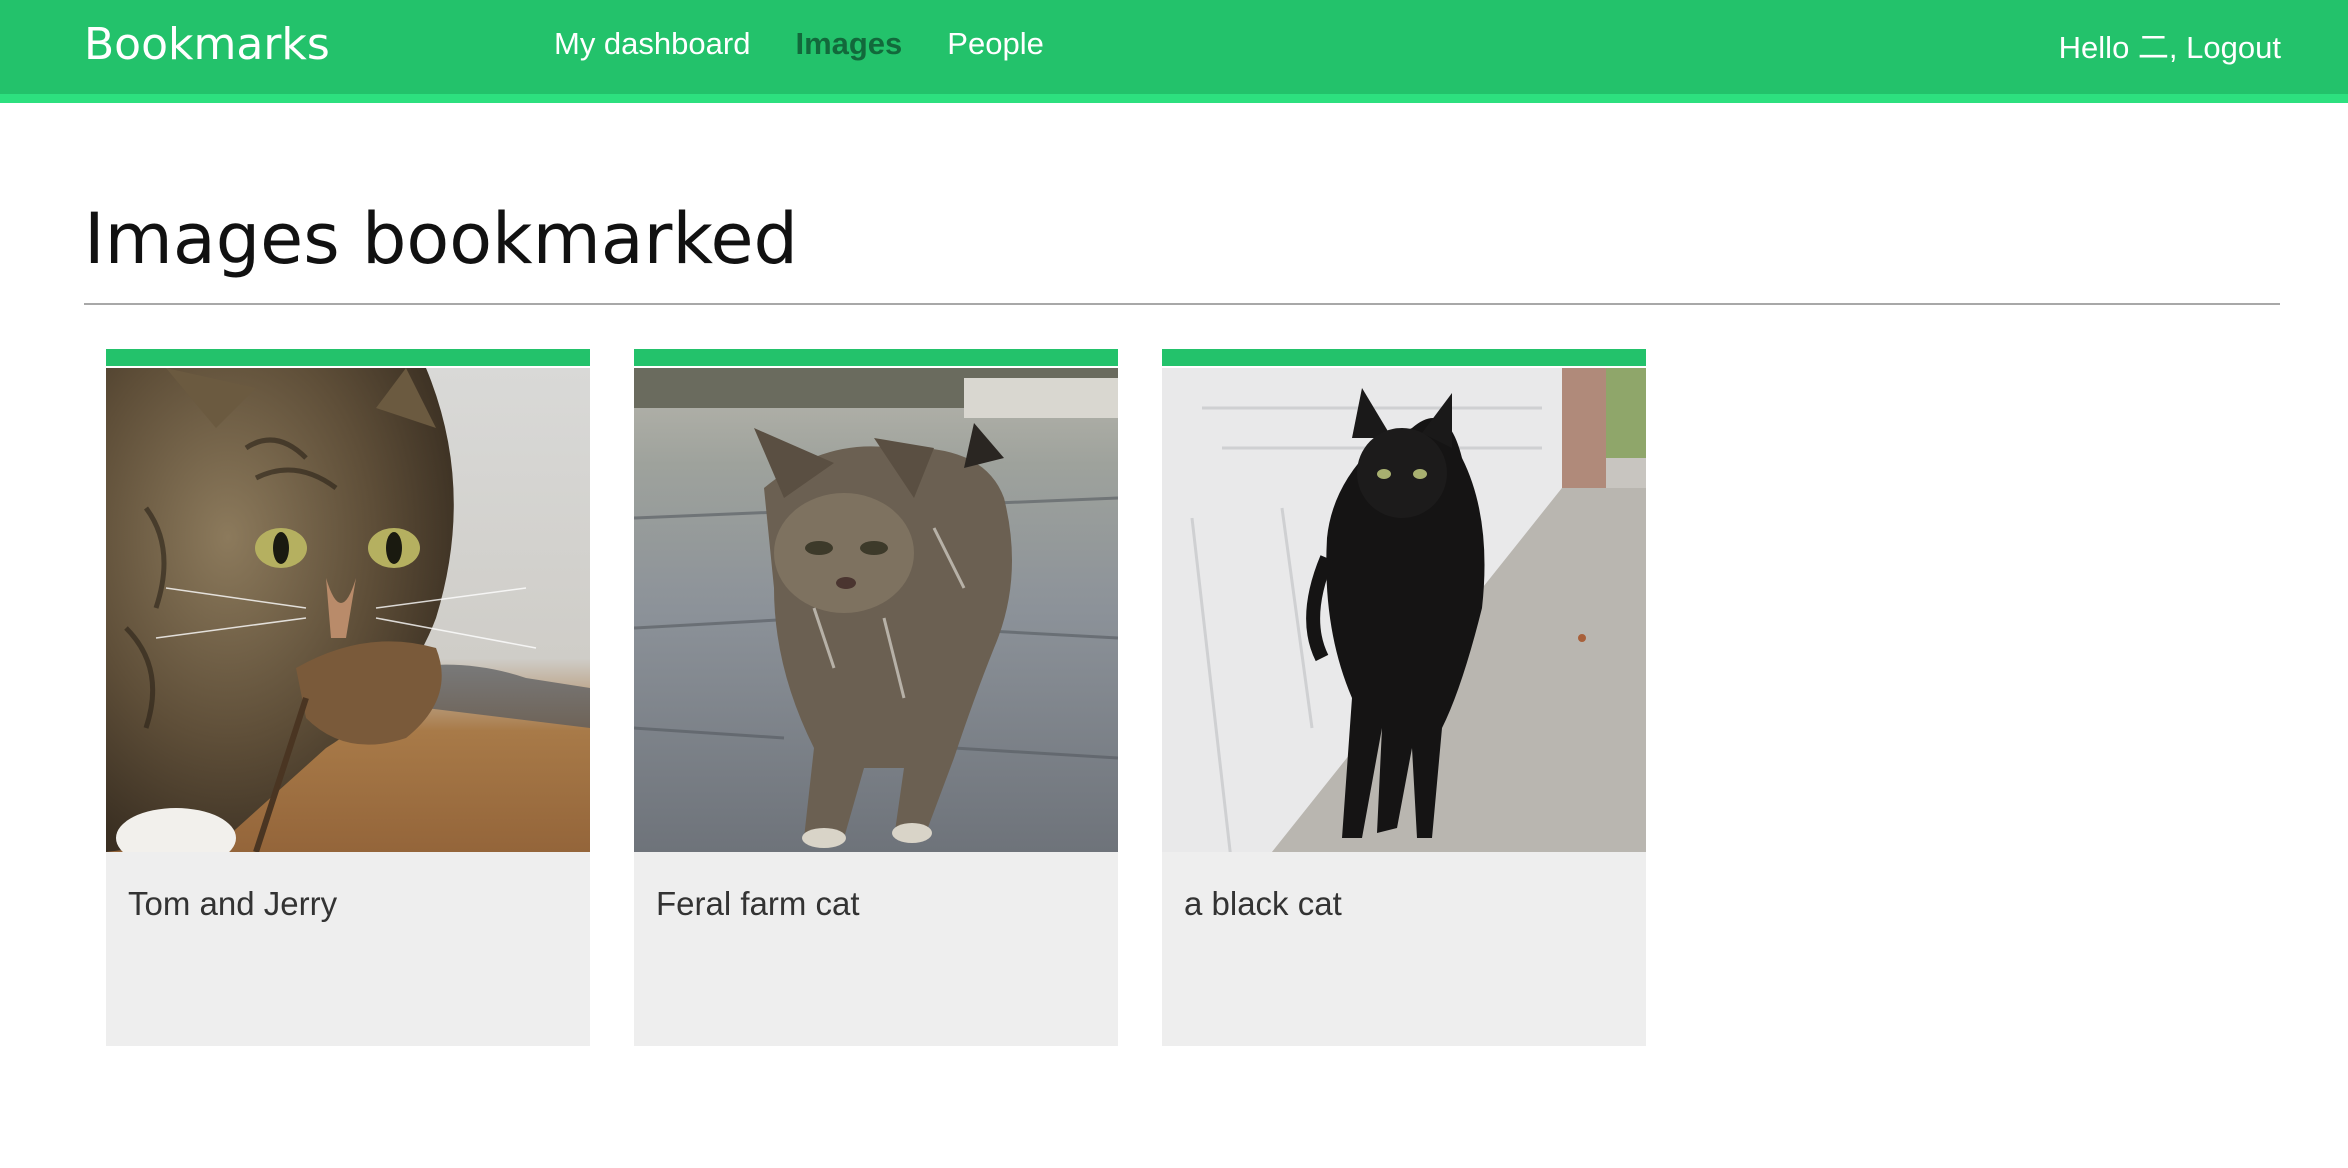  What do you see at coordinates (348, 904) in the screenshot?
I see `image-info: Tom and Jerry` at bounding box center [348, 904].